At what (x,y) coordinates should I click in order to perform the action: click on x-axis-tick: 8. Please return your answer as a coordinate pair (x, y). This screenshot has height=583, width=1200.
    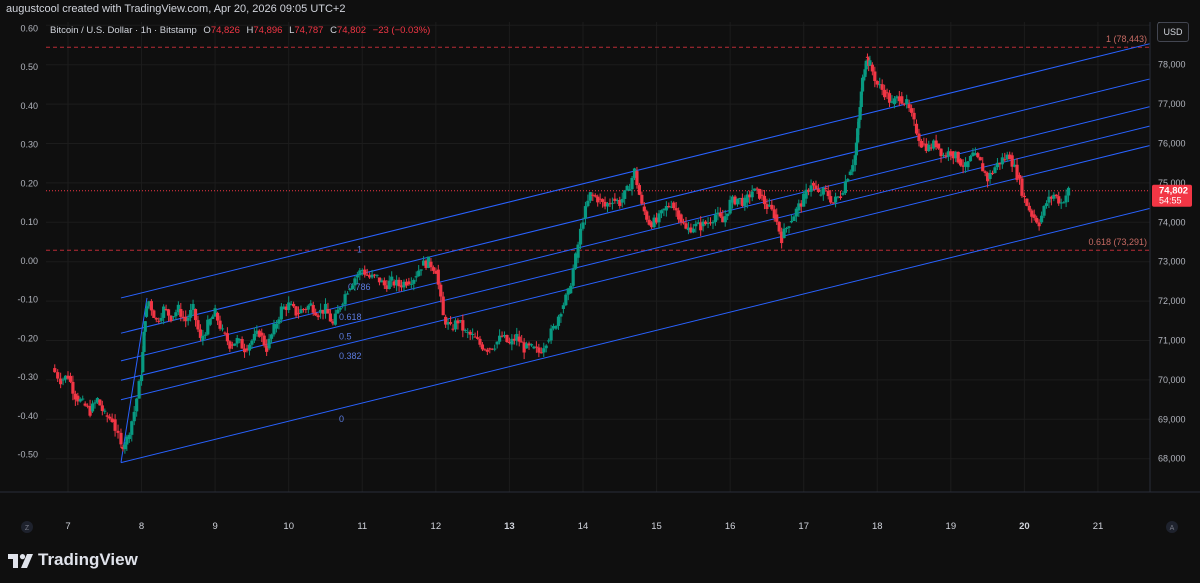
    Looking at the image, I should click on (141, 526).